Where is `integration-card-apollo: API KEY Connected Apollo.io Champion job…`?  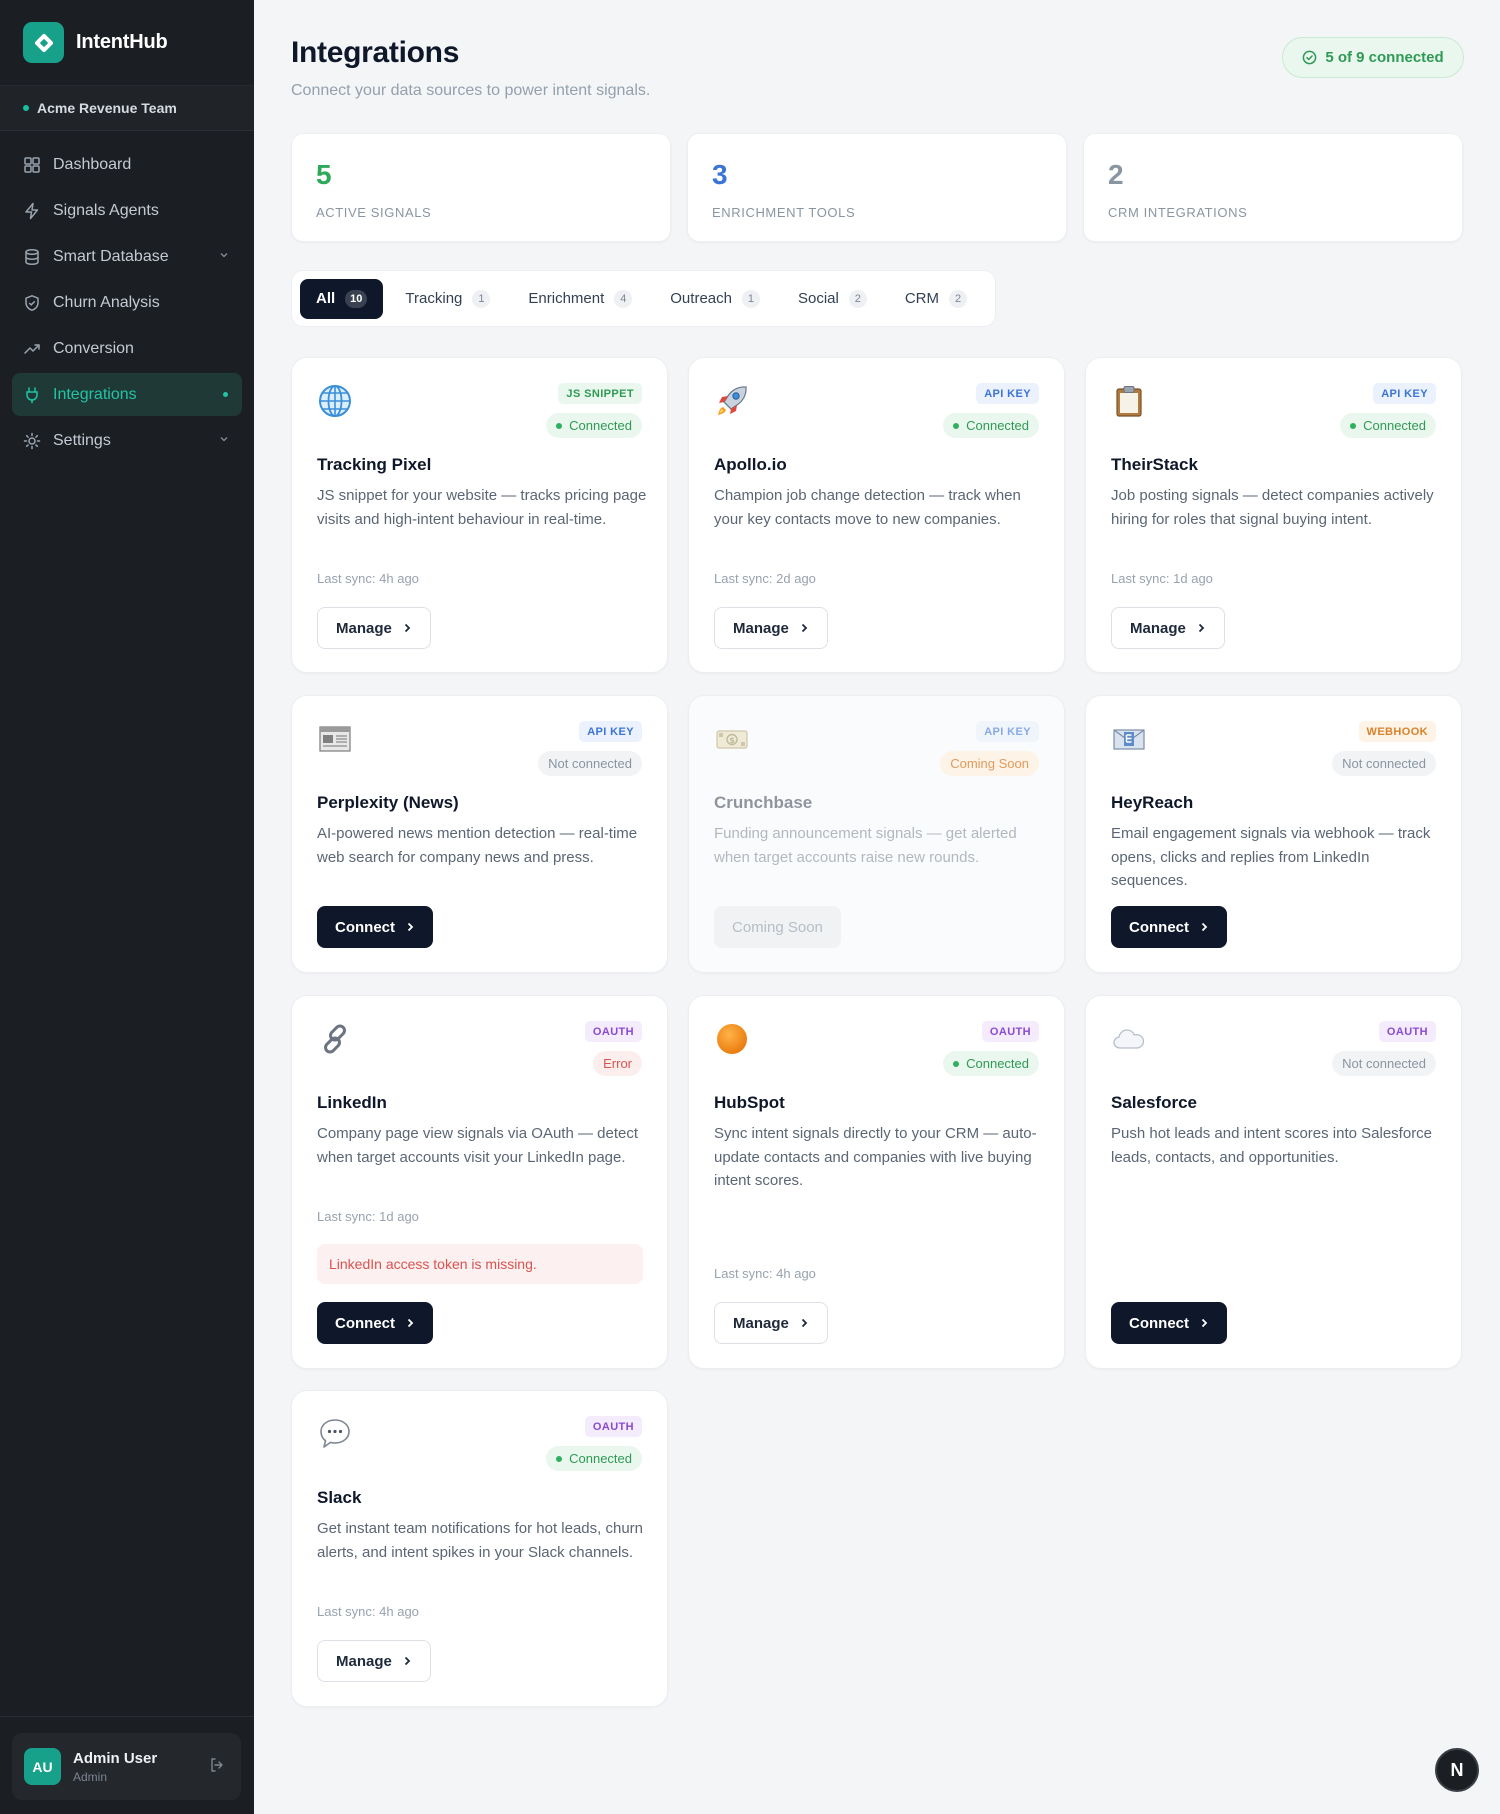 integration-card-apollo: API KEY Connected Apollo.io Champion job… is located at coordinates (876, 515).